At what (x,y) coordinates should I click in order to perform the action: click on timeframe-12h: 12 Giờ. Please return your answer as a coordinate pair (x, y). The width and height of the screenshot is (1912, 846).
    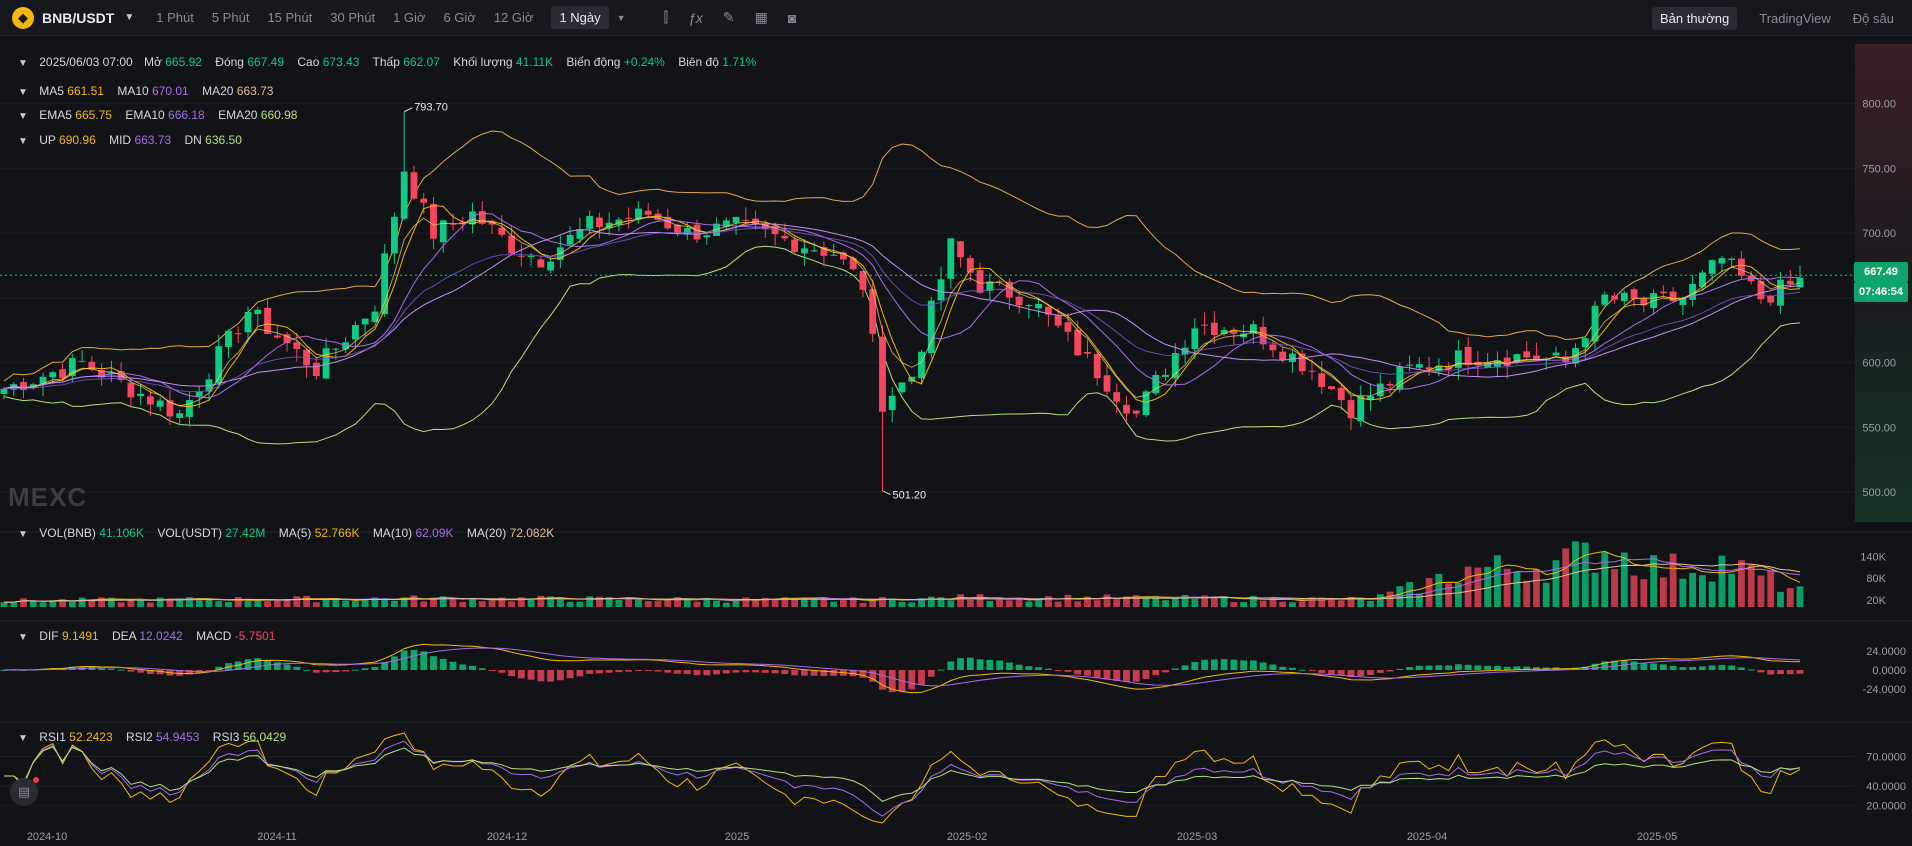
    Looking at the image, I should click on (514, 17).